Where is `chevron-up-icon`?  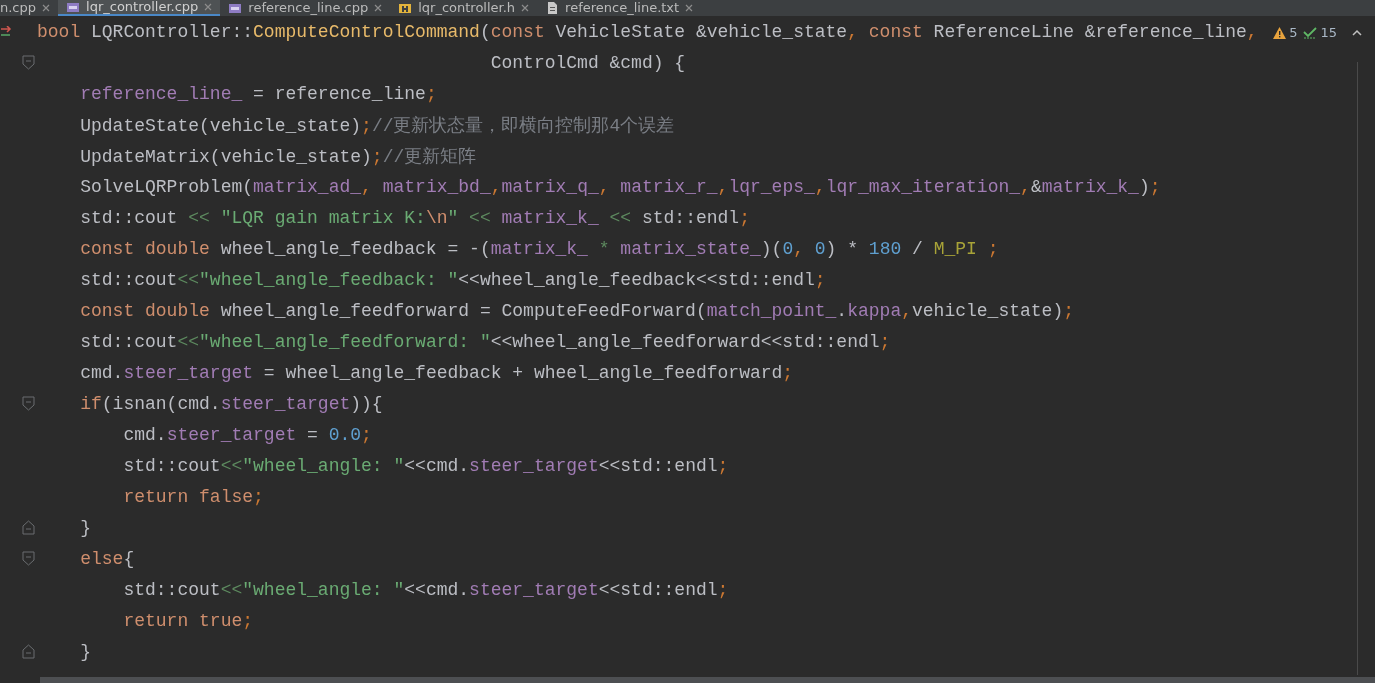 chevron-up-icon is located at coordinates (1357, 32).